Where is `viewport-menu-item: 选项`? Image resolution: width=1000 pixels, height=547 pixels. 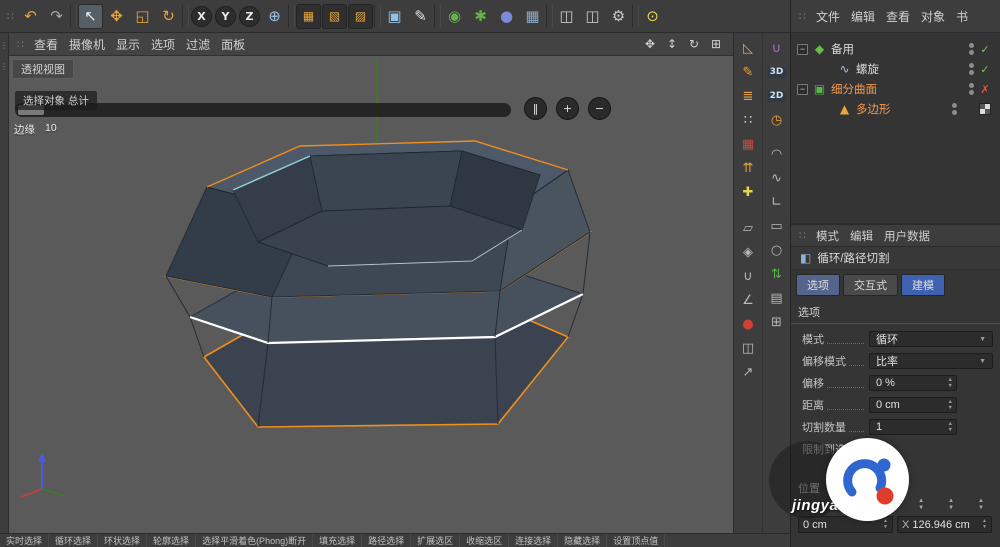
viewport-menu-item: 选项 is located at coordinates (163, 44).